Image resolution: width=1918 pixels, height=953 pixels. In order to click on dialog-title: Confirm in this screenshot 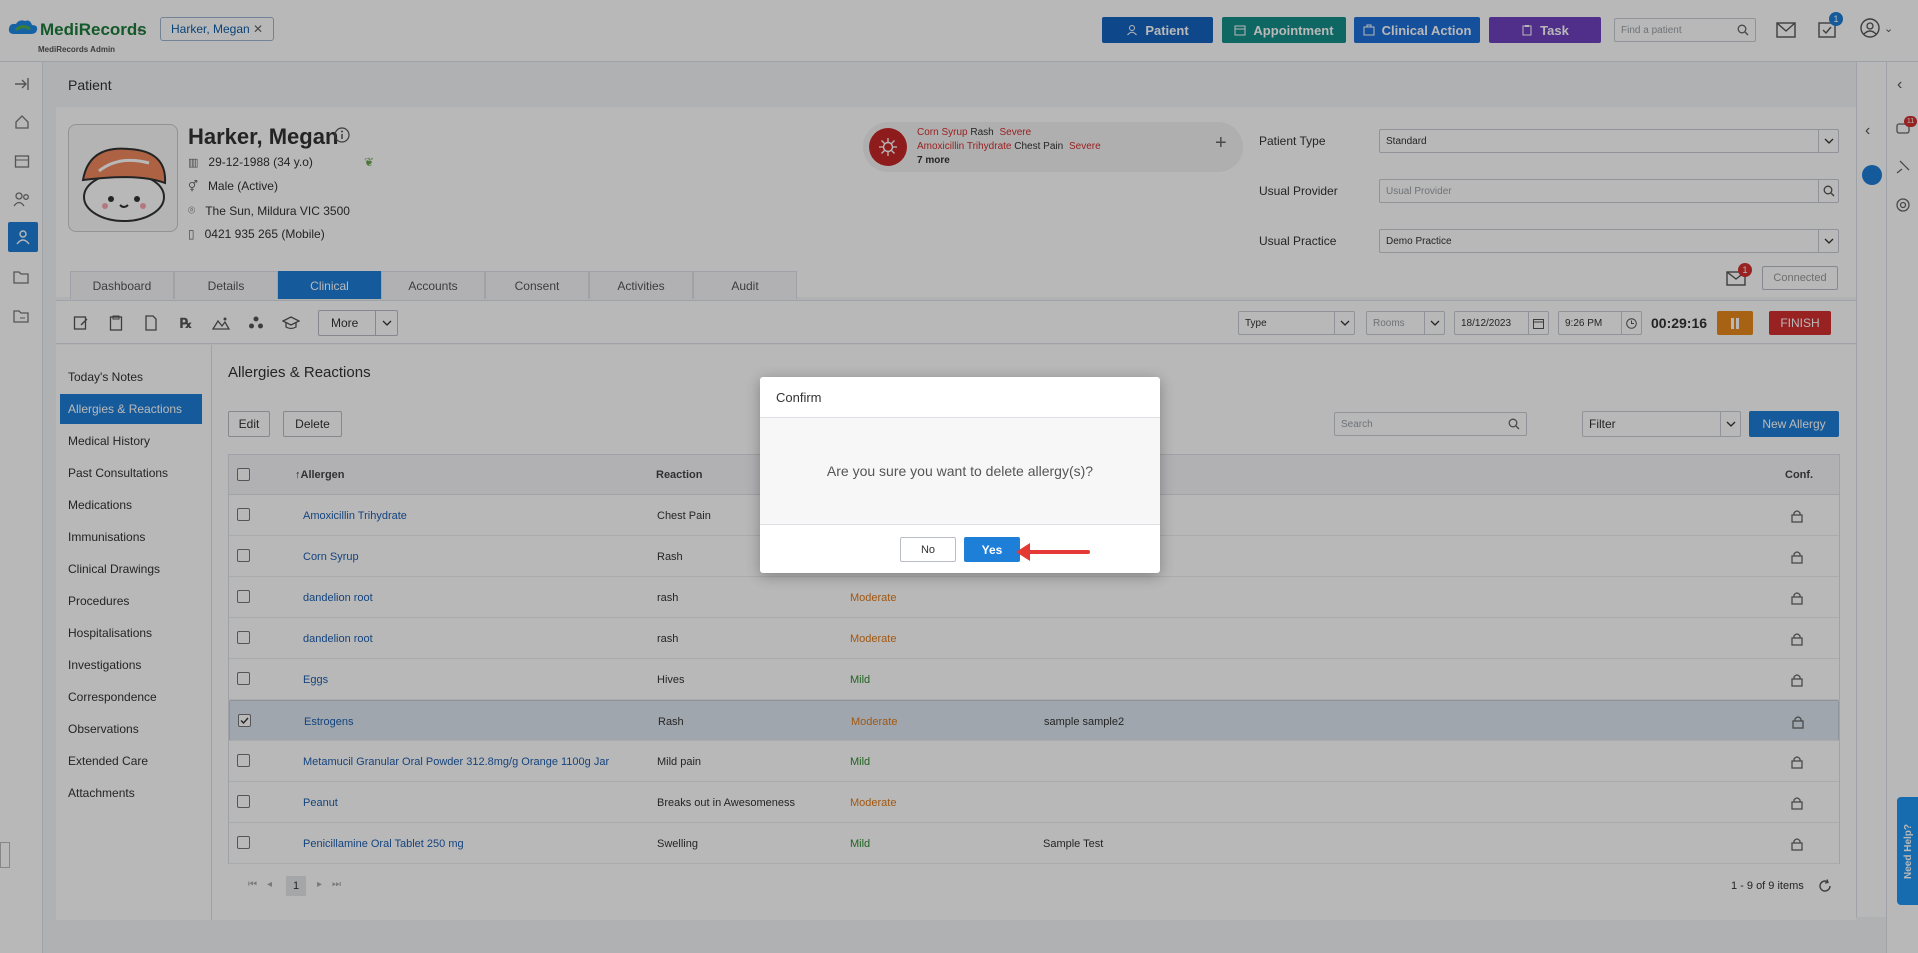, I will do `click(799, 397)`.